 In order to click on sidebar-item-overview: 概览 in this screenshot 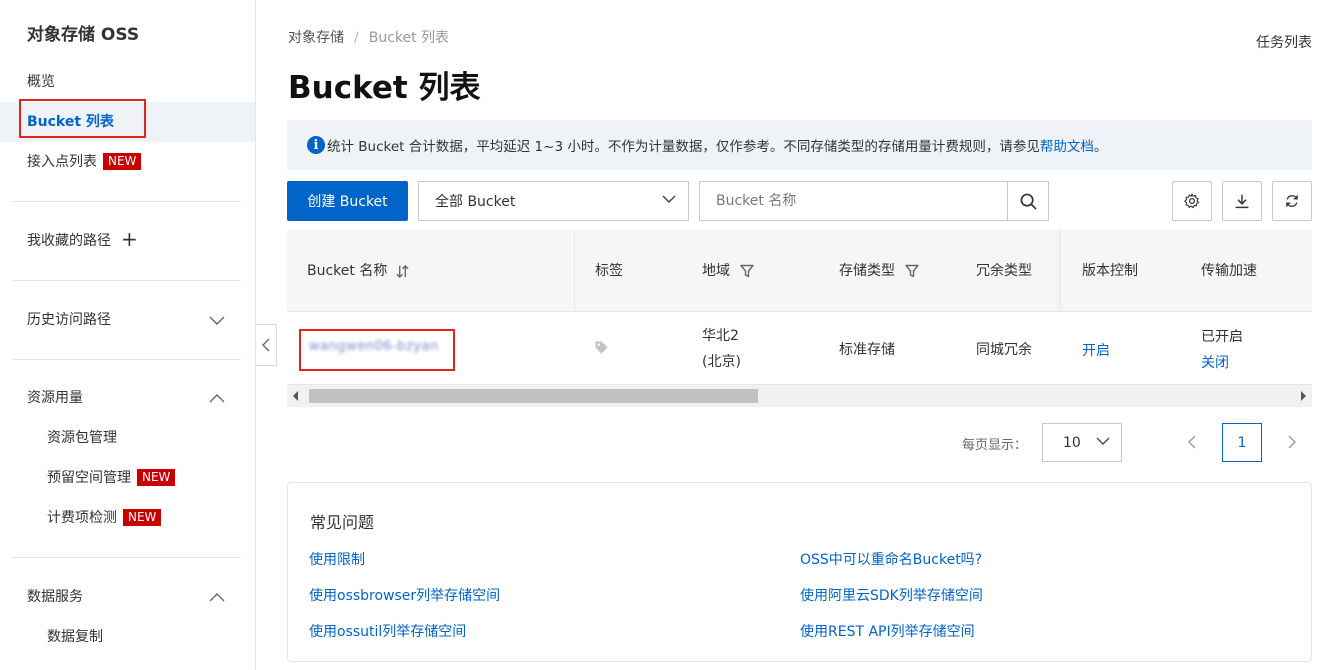, I will do `click(127, 82)`.